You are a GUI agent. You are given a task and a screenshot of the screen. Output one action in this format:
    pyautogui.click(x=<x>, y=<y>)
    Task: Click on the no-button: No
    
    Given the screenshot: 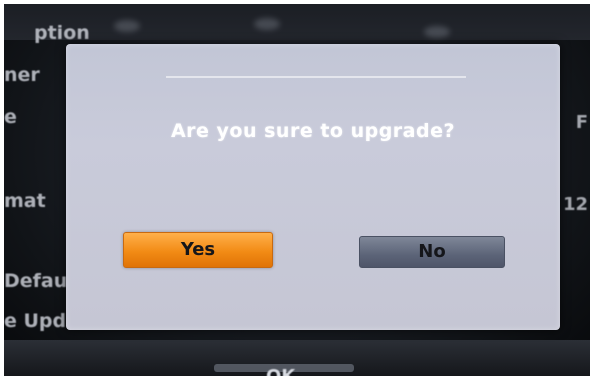 What is the action you would take?
    pyautogui.click(x=432, y=252)
    